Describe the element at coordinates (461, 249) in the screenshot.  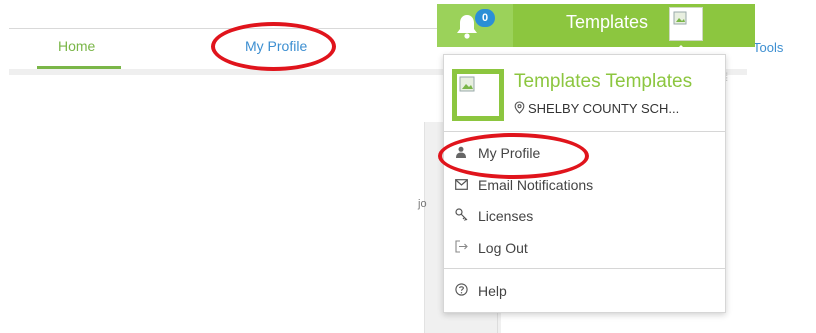
I see `logout-icon` at that location.